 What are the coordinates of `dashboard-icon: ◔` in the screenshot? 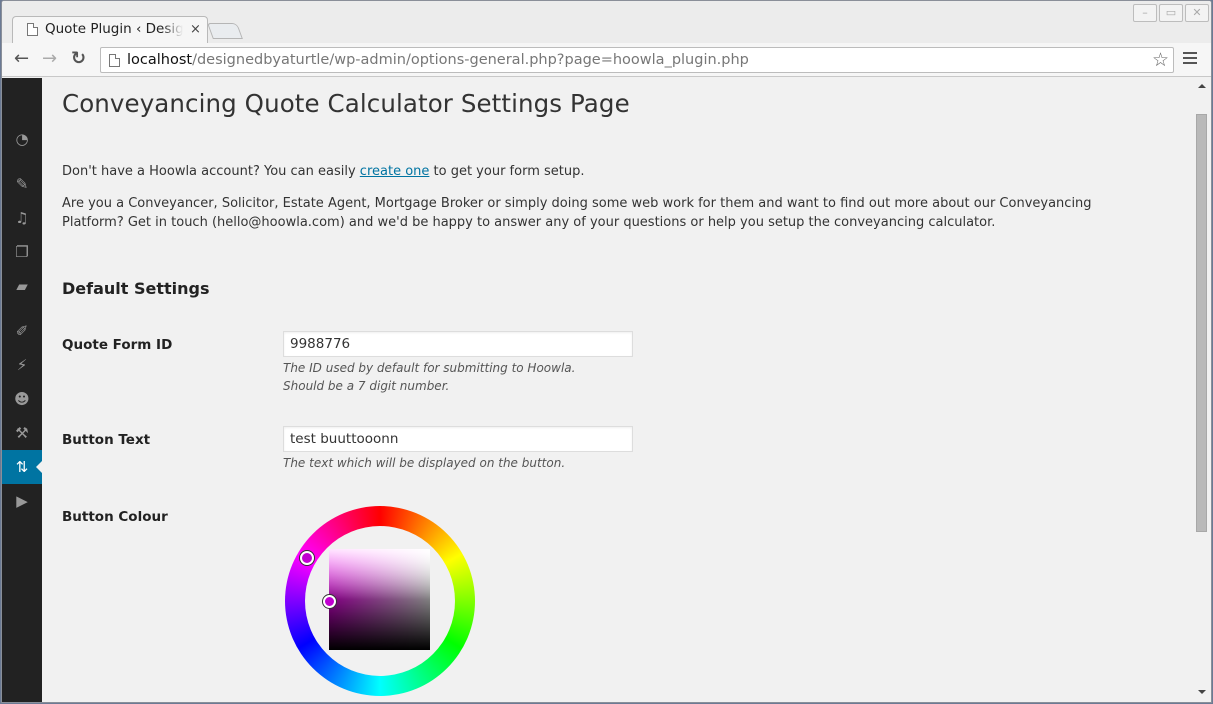 It's located at (22, 139).